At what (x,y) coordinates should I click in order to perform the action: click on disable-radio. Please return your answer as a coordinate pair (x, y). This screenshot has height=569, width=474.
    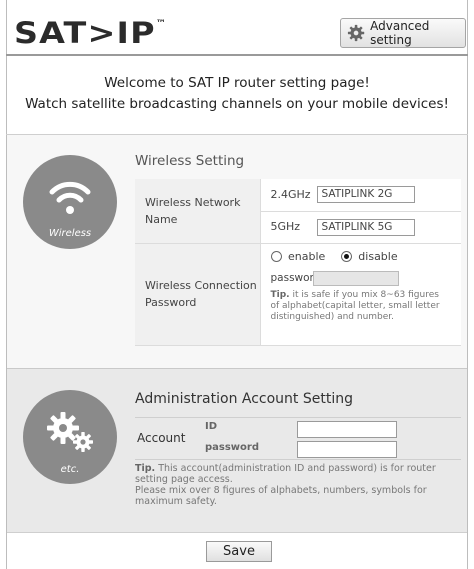
    Looking at the image, I should click on (346, 256).